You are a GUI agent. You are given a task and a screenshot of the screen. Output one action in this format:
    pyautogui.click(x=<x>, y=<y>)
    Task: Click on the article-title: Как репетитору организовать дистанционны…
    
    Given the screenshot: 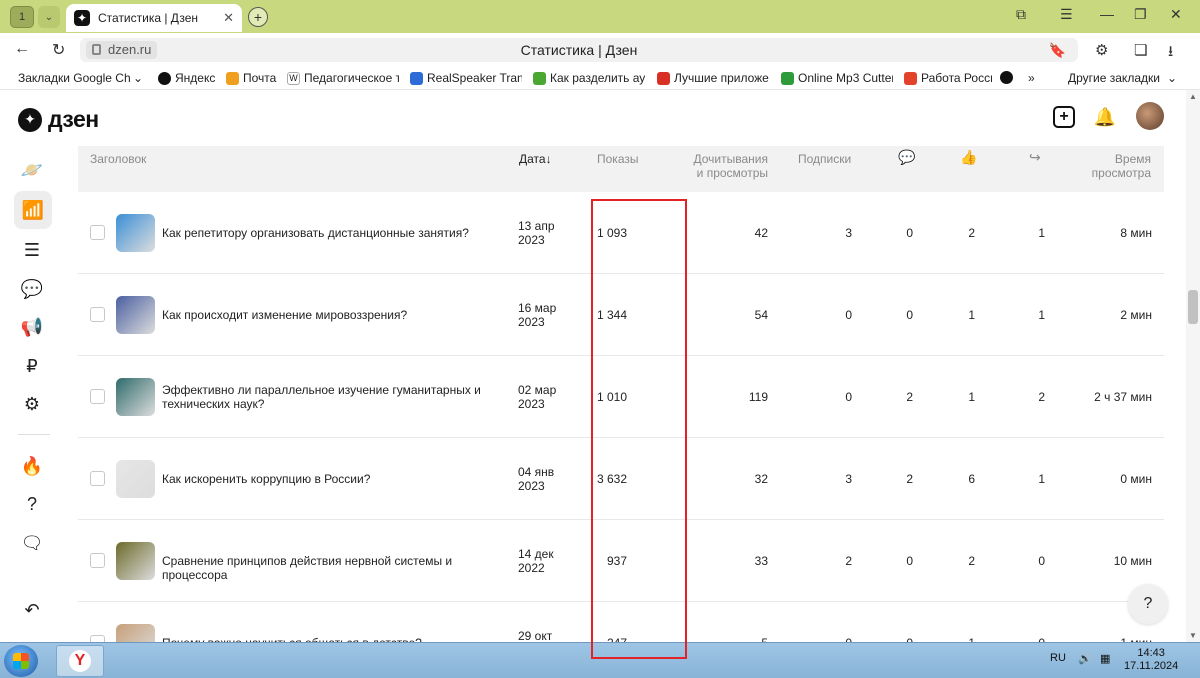 What is the action you would take?
    pyautogui.click(x=334, y=233)
    